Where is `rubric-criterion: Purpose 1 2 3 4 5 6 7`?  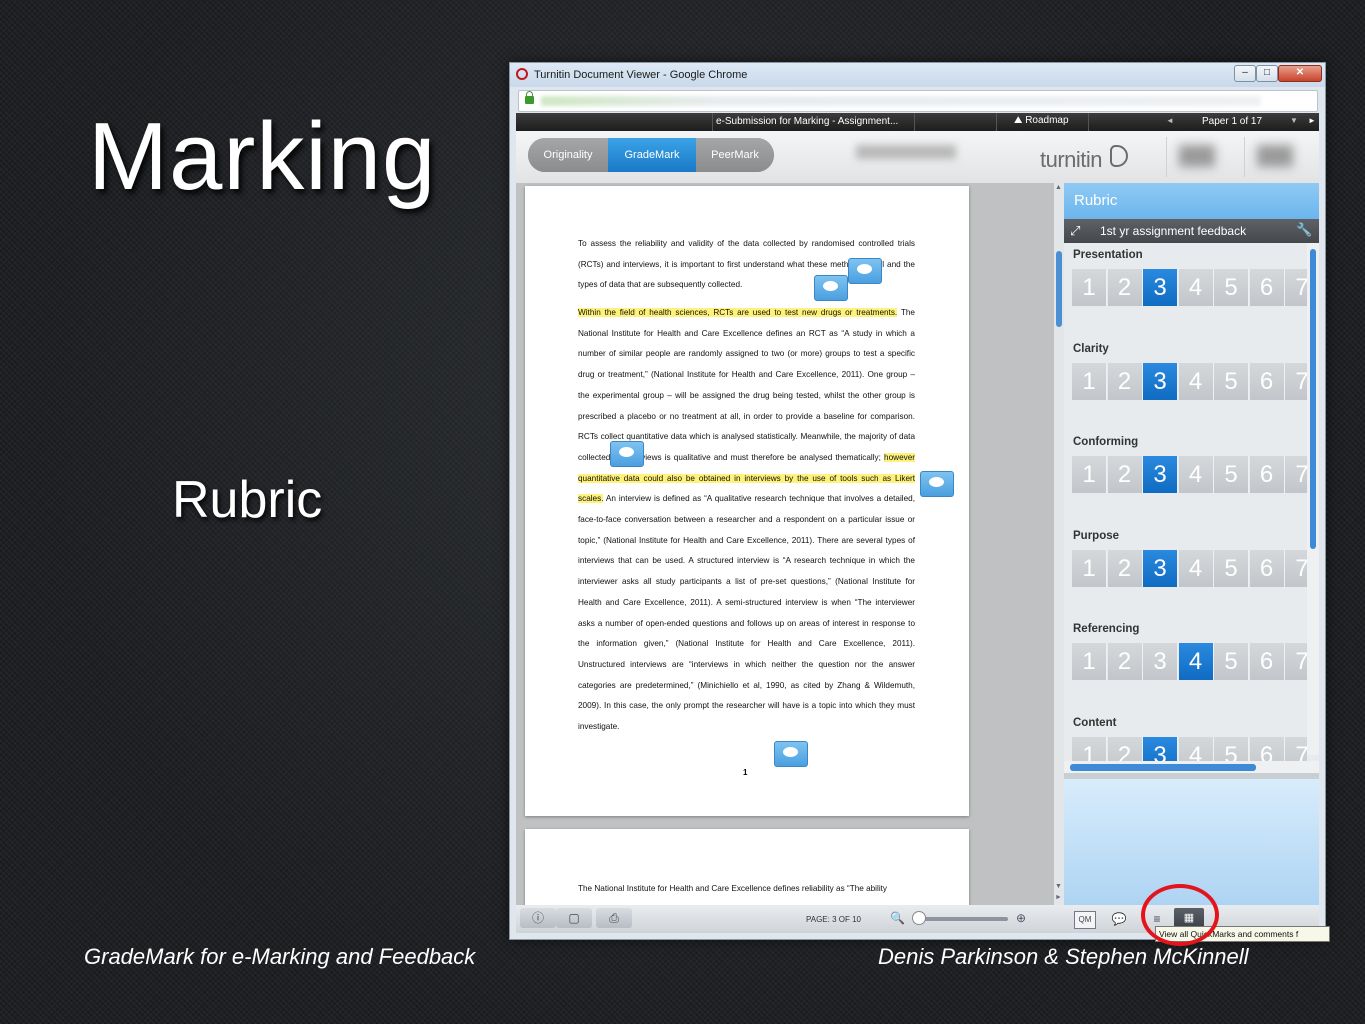 rubric-criterion: Purpose 1 2 3 4 5 6 7 is located at coordinates (1185, 571).